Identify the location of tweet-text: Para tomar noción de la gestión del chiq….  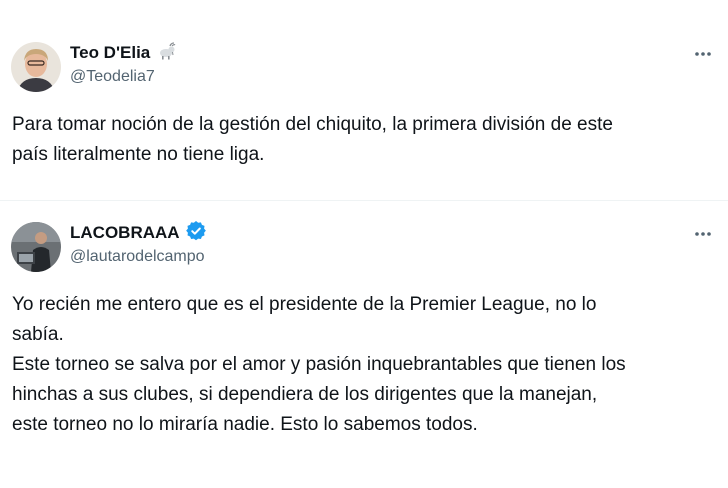
(312, 139).